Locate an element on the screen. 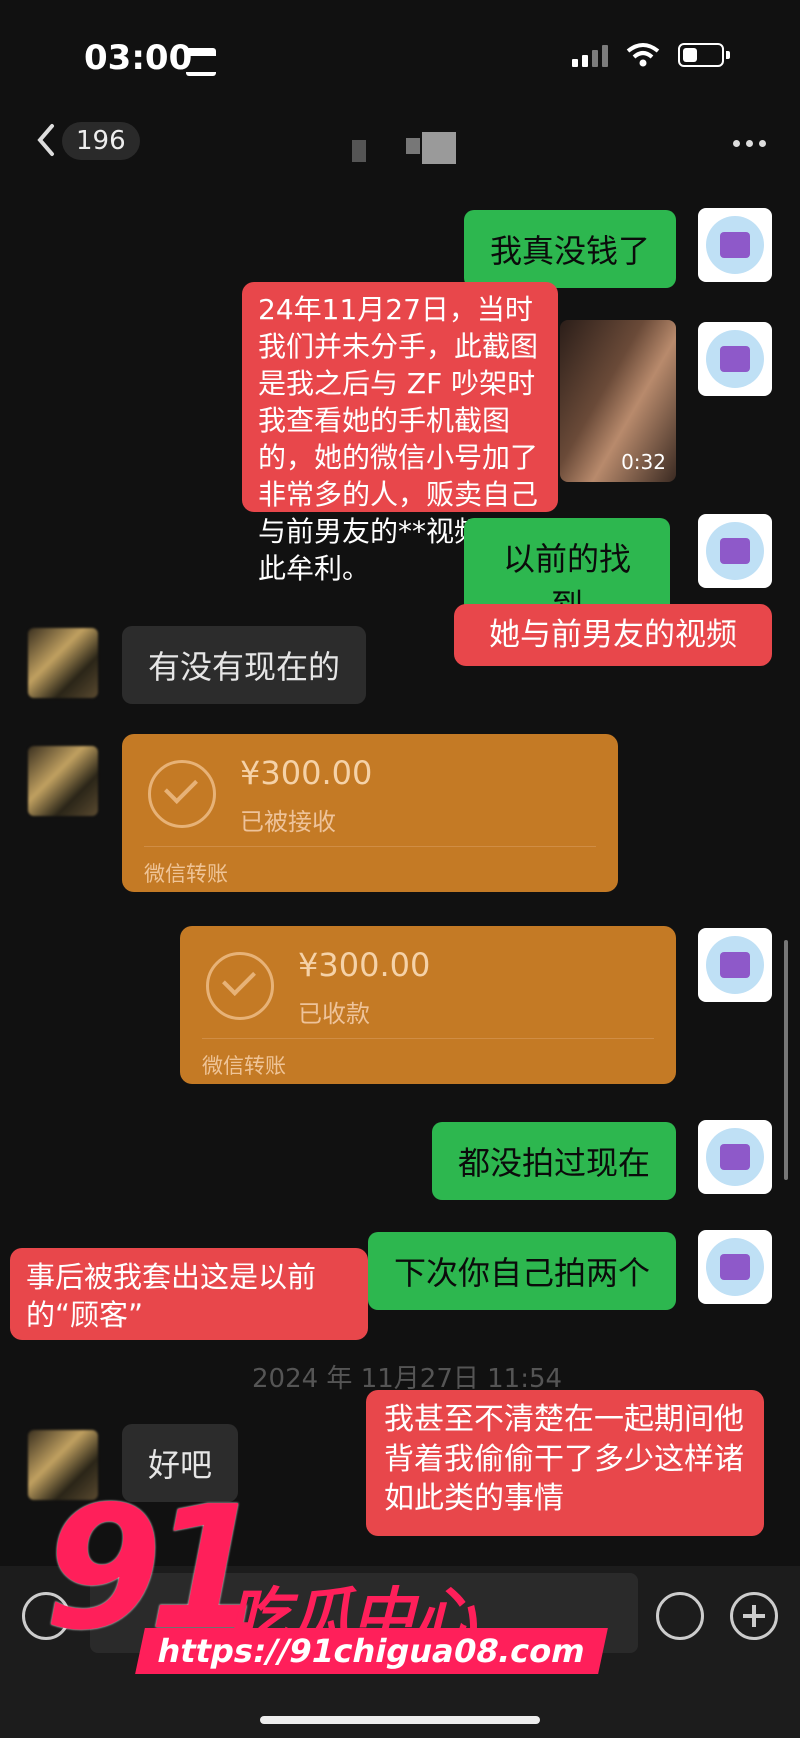  annotation-box: 她与前男友的视频 is located at coordinates (613, 635).